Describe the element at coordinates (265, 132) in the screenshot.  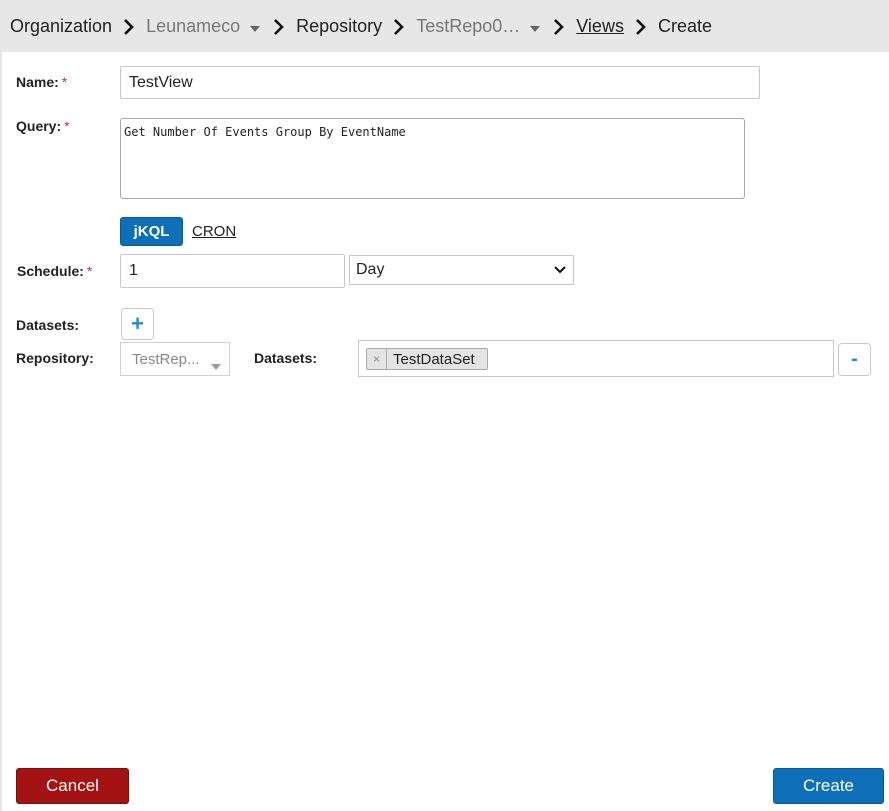
I see `query-value: Get Number Of Events Group By EventName` at that location.